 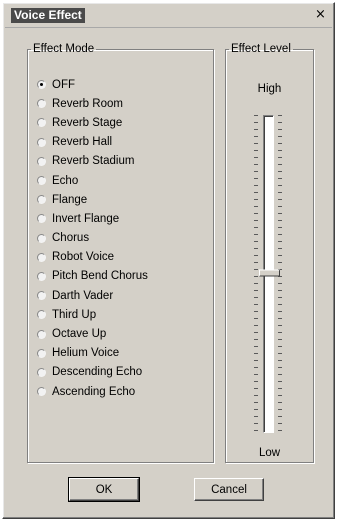 I want to click on effect-mode-option-label: Octave Up, so click(x=79, y=334).